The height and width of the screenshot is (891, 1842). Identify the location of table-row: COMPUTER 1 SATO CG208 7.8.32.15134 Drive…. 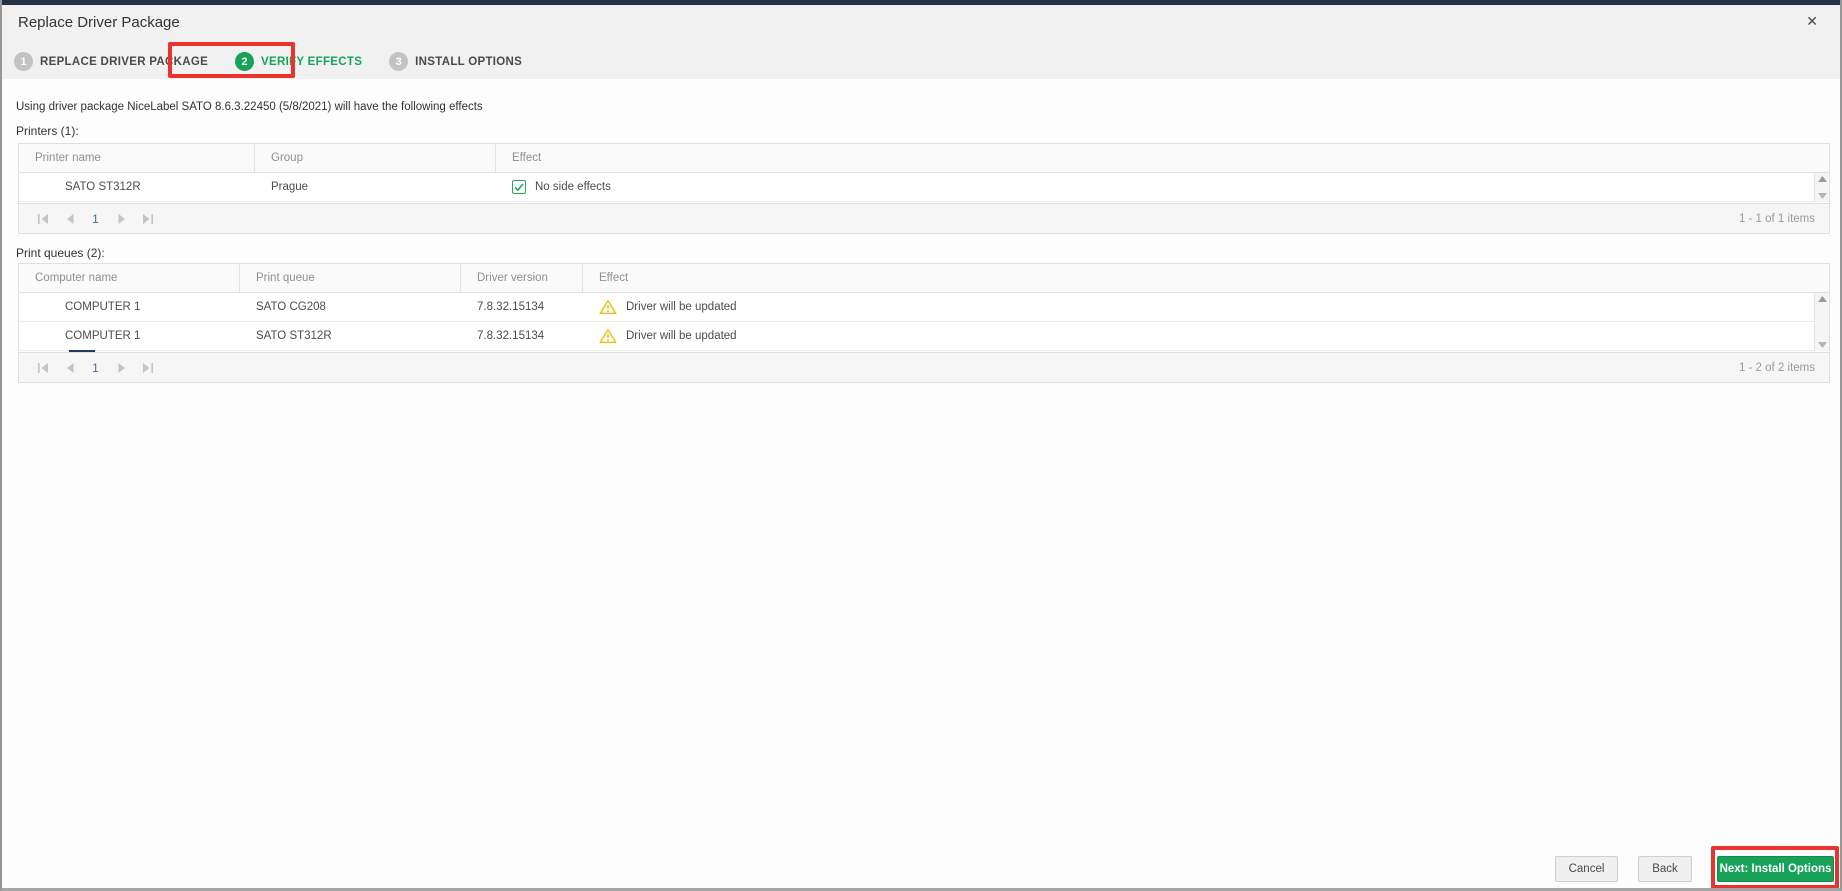
(924, 307).